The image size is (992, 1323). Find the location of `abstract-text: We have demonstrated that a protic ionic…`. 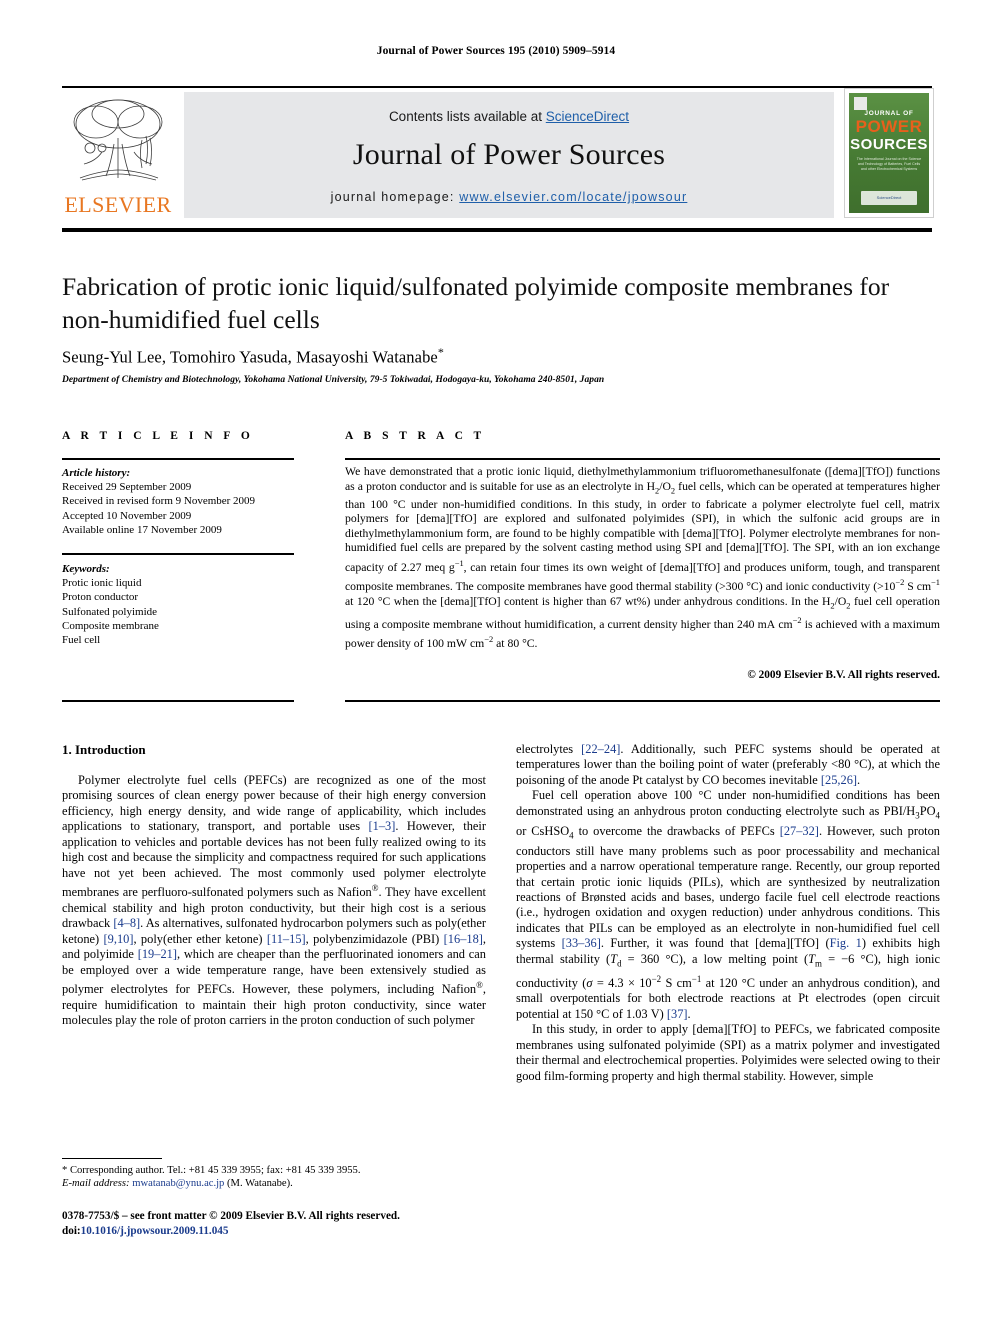

abstract-text: We have demonstrated that a protic ionic… is located at coordinates (642, 558).